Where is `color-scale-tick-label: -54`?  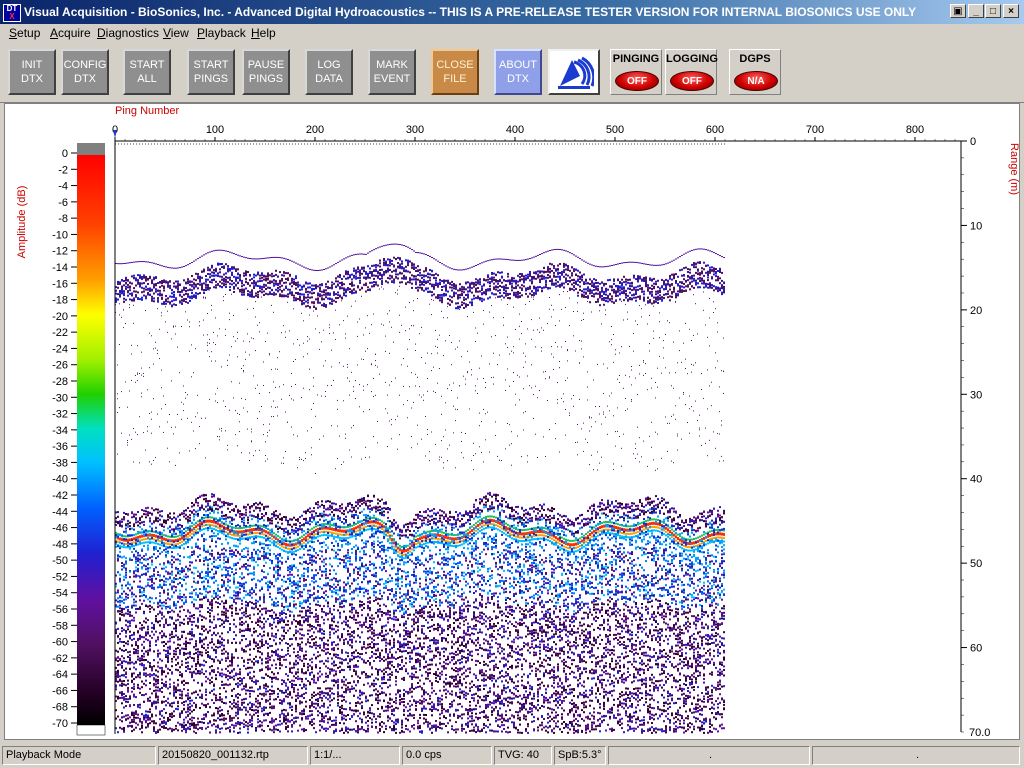
color-scale-tick-label: -54 is located at coordinates (60, 594).